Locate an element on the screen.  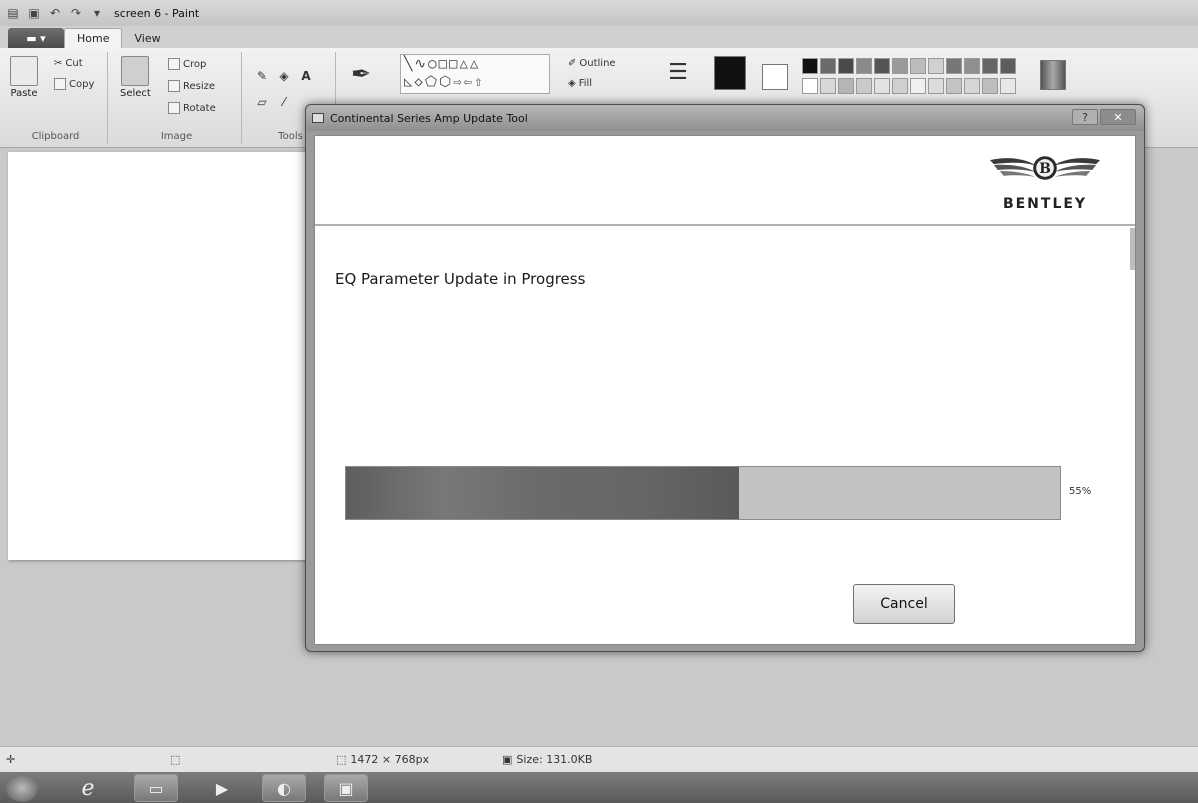
color-picker-icon: ⁄ is located at coordinates (284, 102).